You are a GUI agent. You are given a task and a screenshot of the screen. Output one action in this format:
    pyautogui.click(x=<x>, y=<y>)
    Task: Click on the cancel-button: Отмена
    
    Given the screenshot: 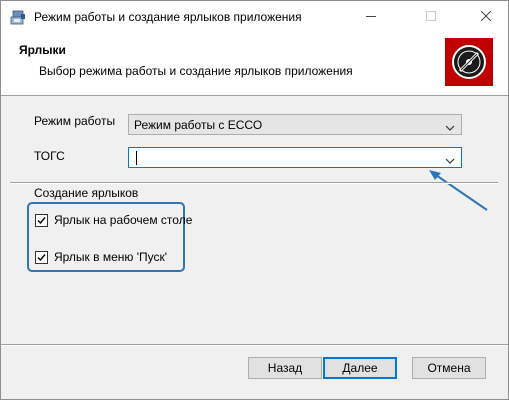 What is the action you would take?
    pyautogui.click(x=449, y=368)
    